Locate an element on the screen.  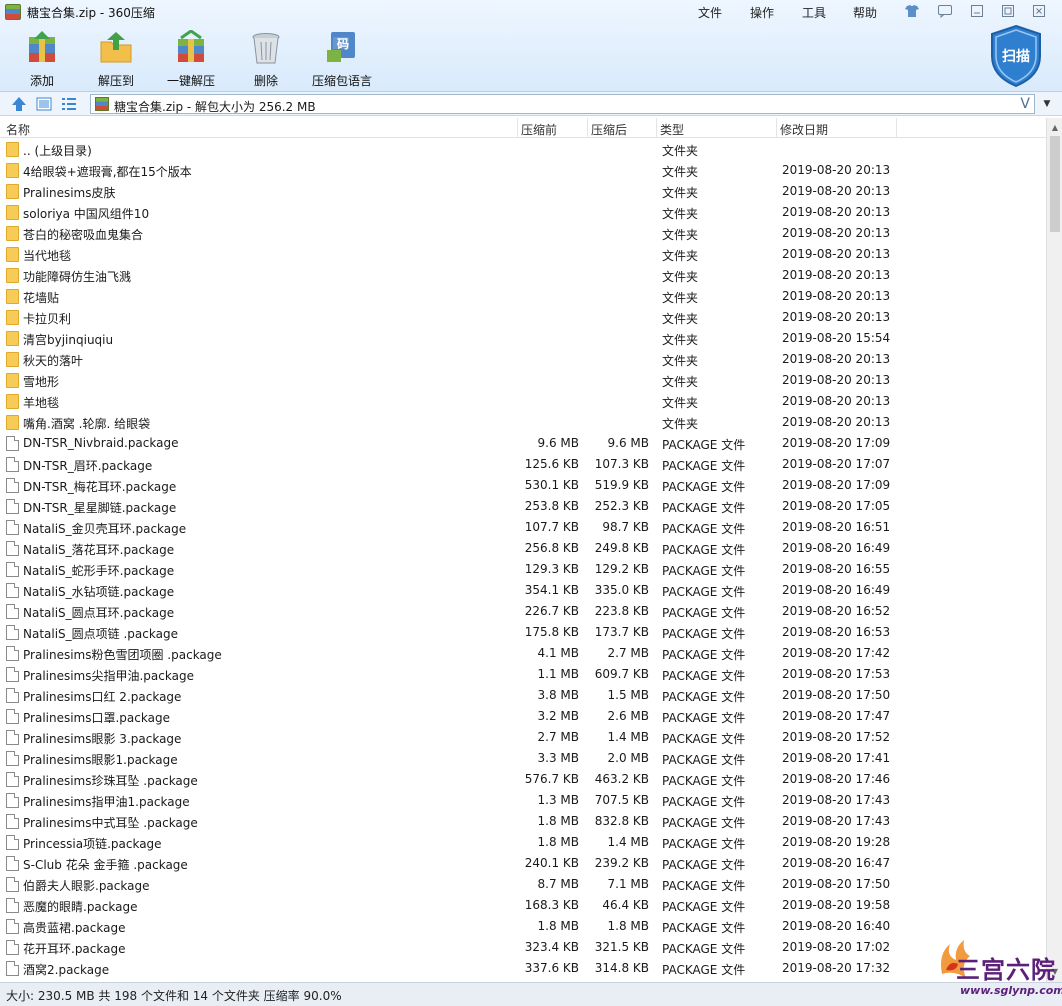
item-packed-size: 107.7 KB is located at coordinates (551, 527).